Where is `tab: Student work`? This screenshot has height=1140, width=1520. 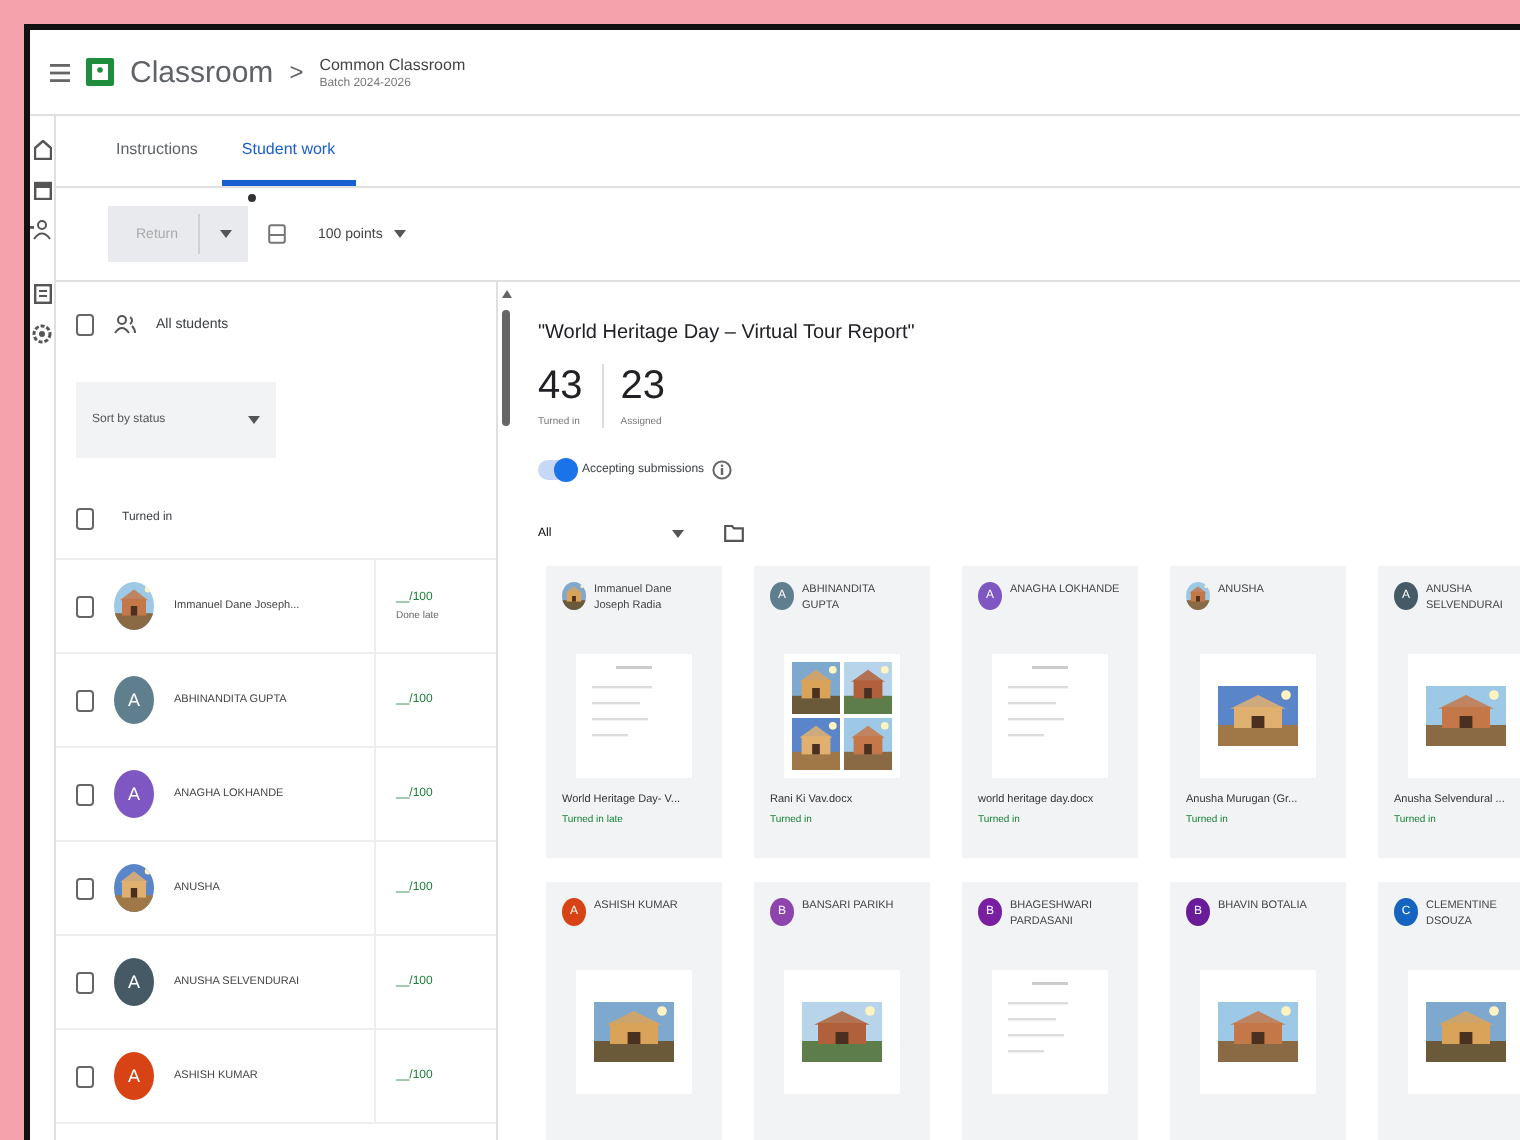
tab: Student work is located at coordinates (288, 151).